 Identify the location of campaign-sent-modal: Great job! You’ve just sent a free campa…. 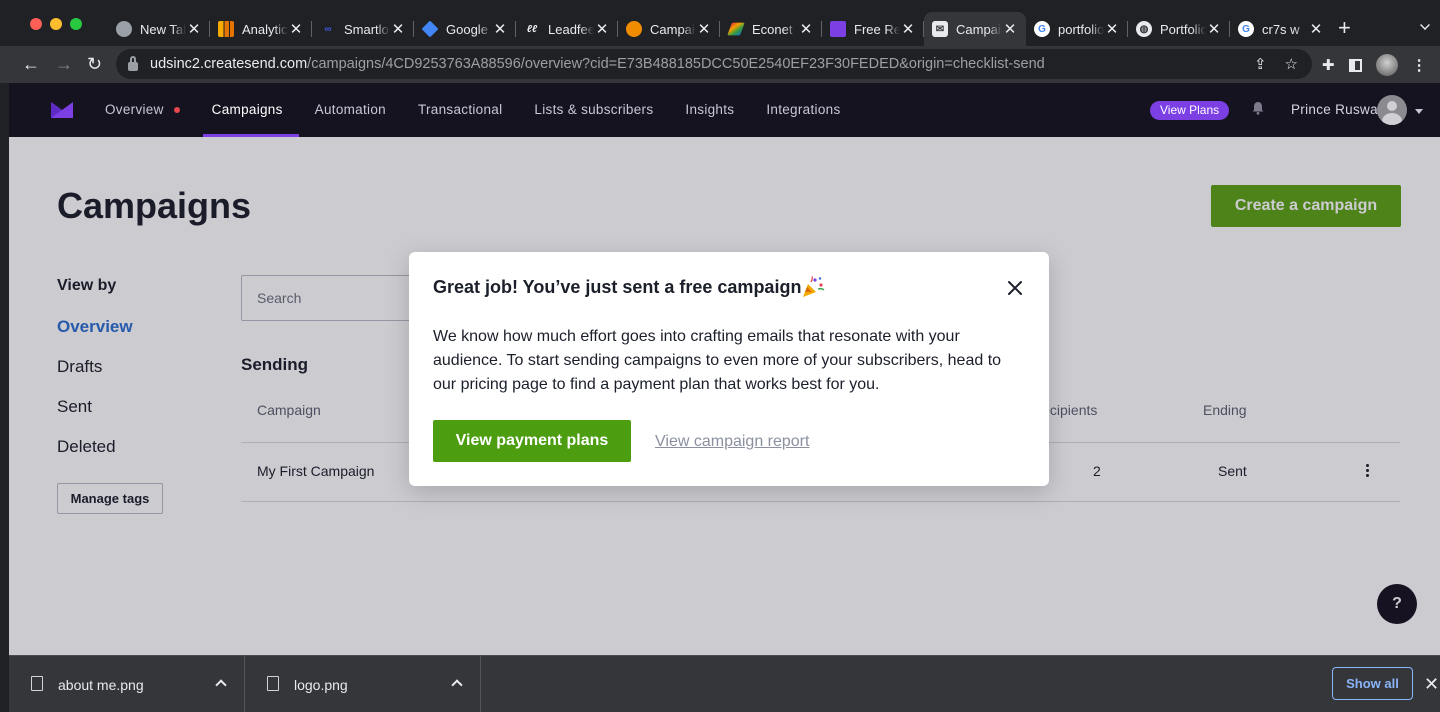
(729, 369).